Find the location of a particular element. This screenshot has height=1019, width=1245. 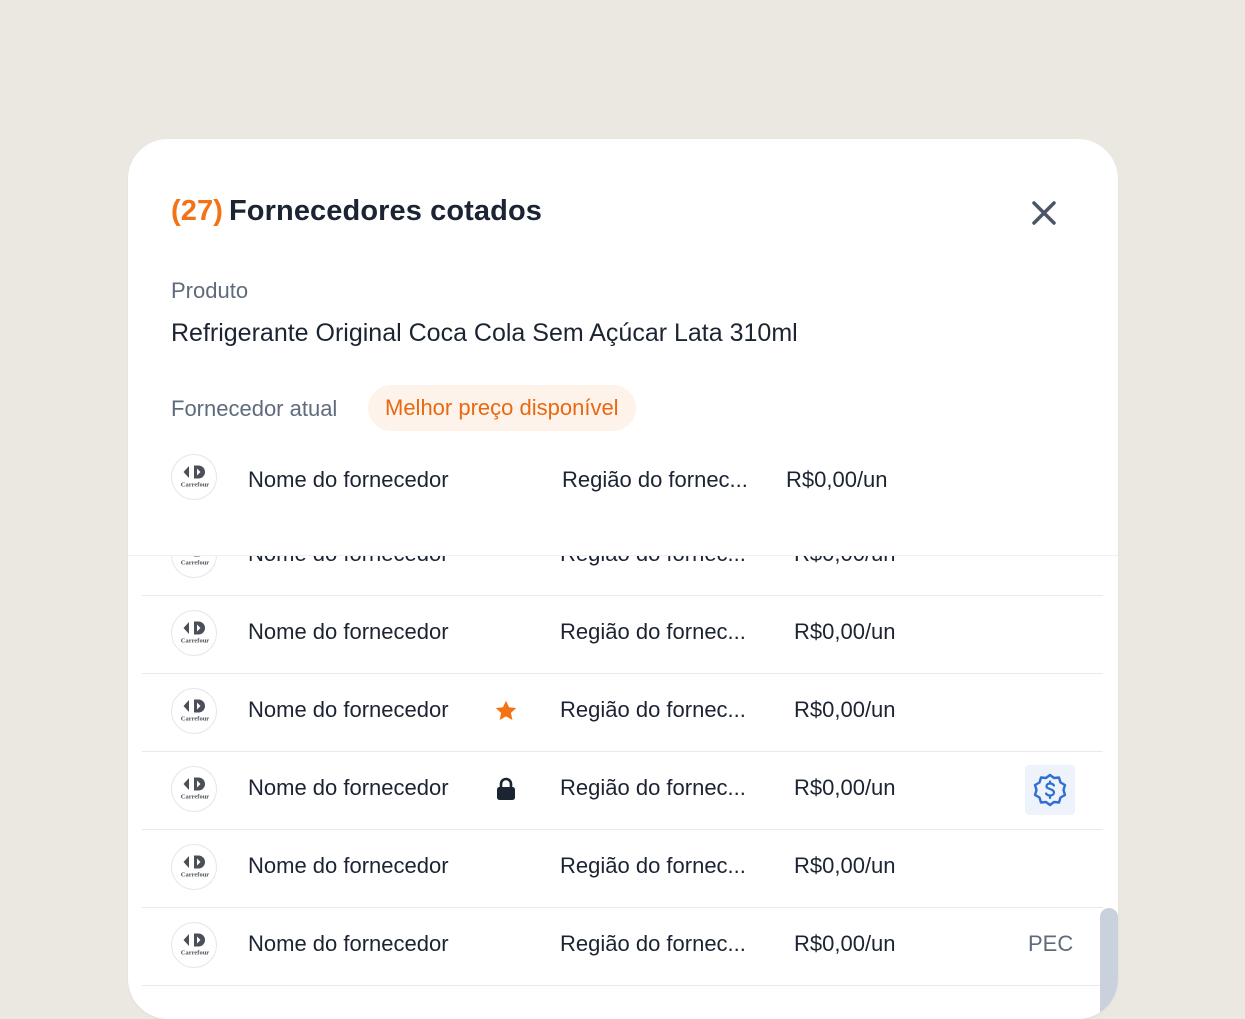

lock-icon is located at coordinates (506, 788).